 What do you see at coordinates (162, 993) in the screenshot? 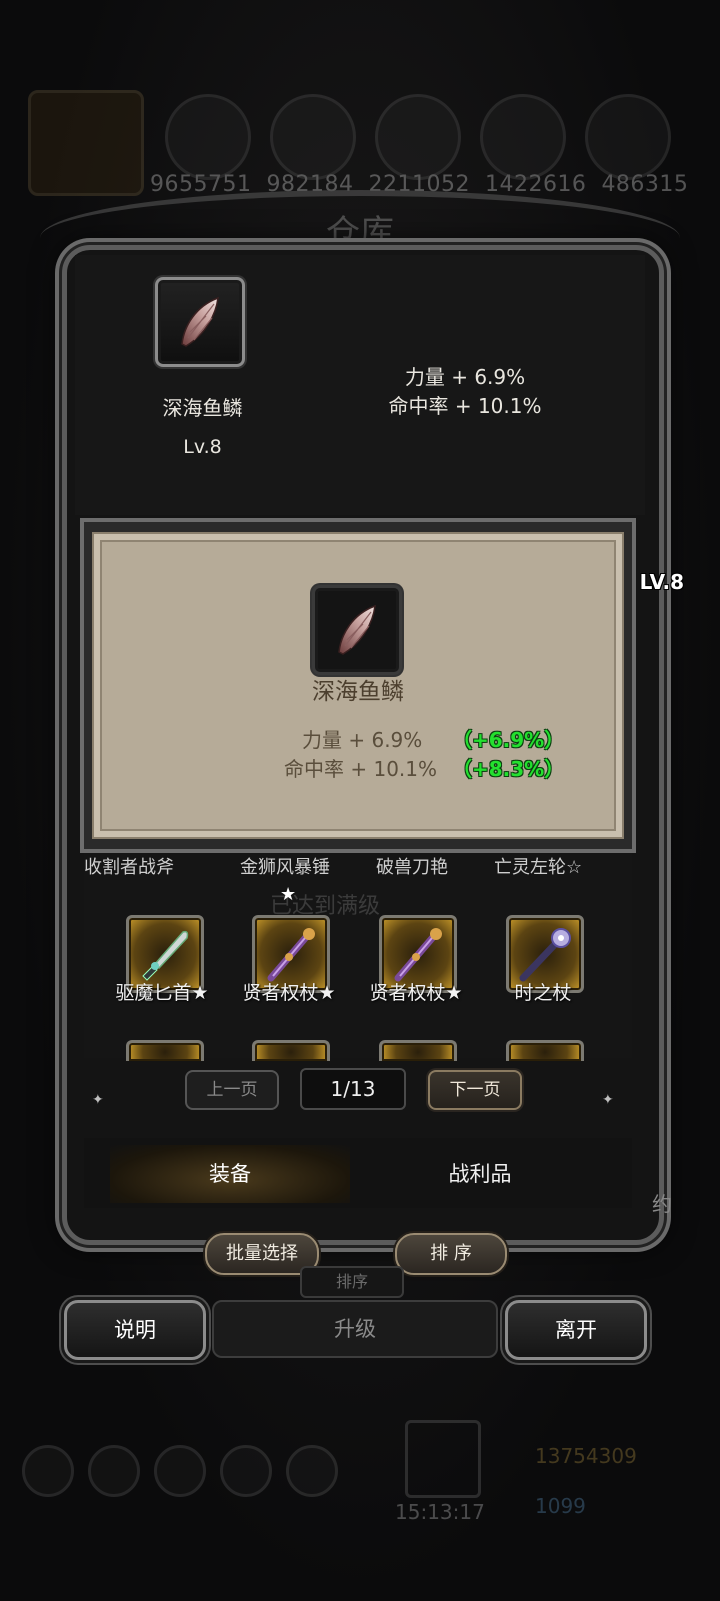
I see `item-label: 驱魔匕首★` at bounding box center [162, 993].